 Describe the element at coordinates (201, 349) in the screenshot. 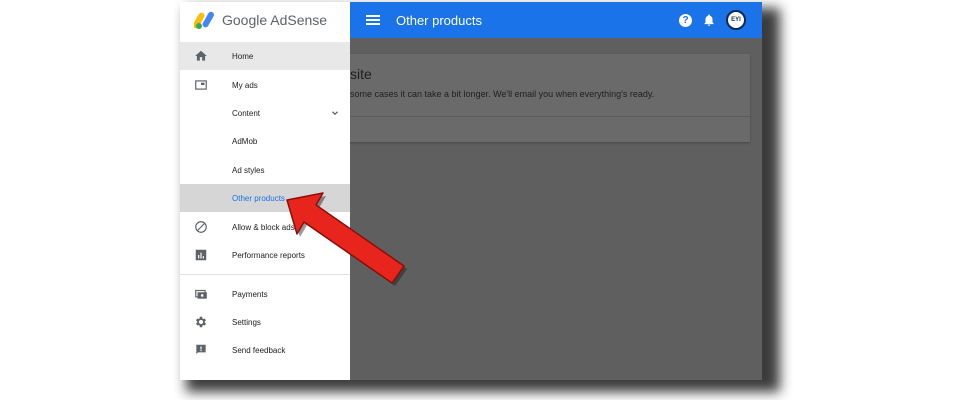

I see `feedback-icon` at that location.